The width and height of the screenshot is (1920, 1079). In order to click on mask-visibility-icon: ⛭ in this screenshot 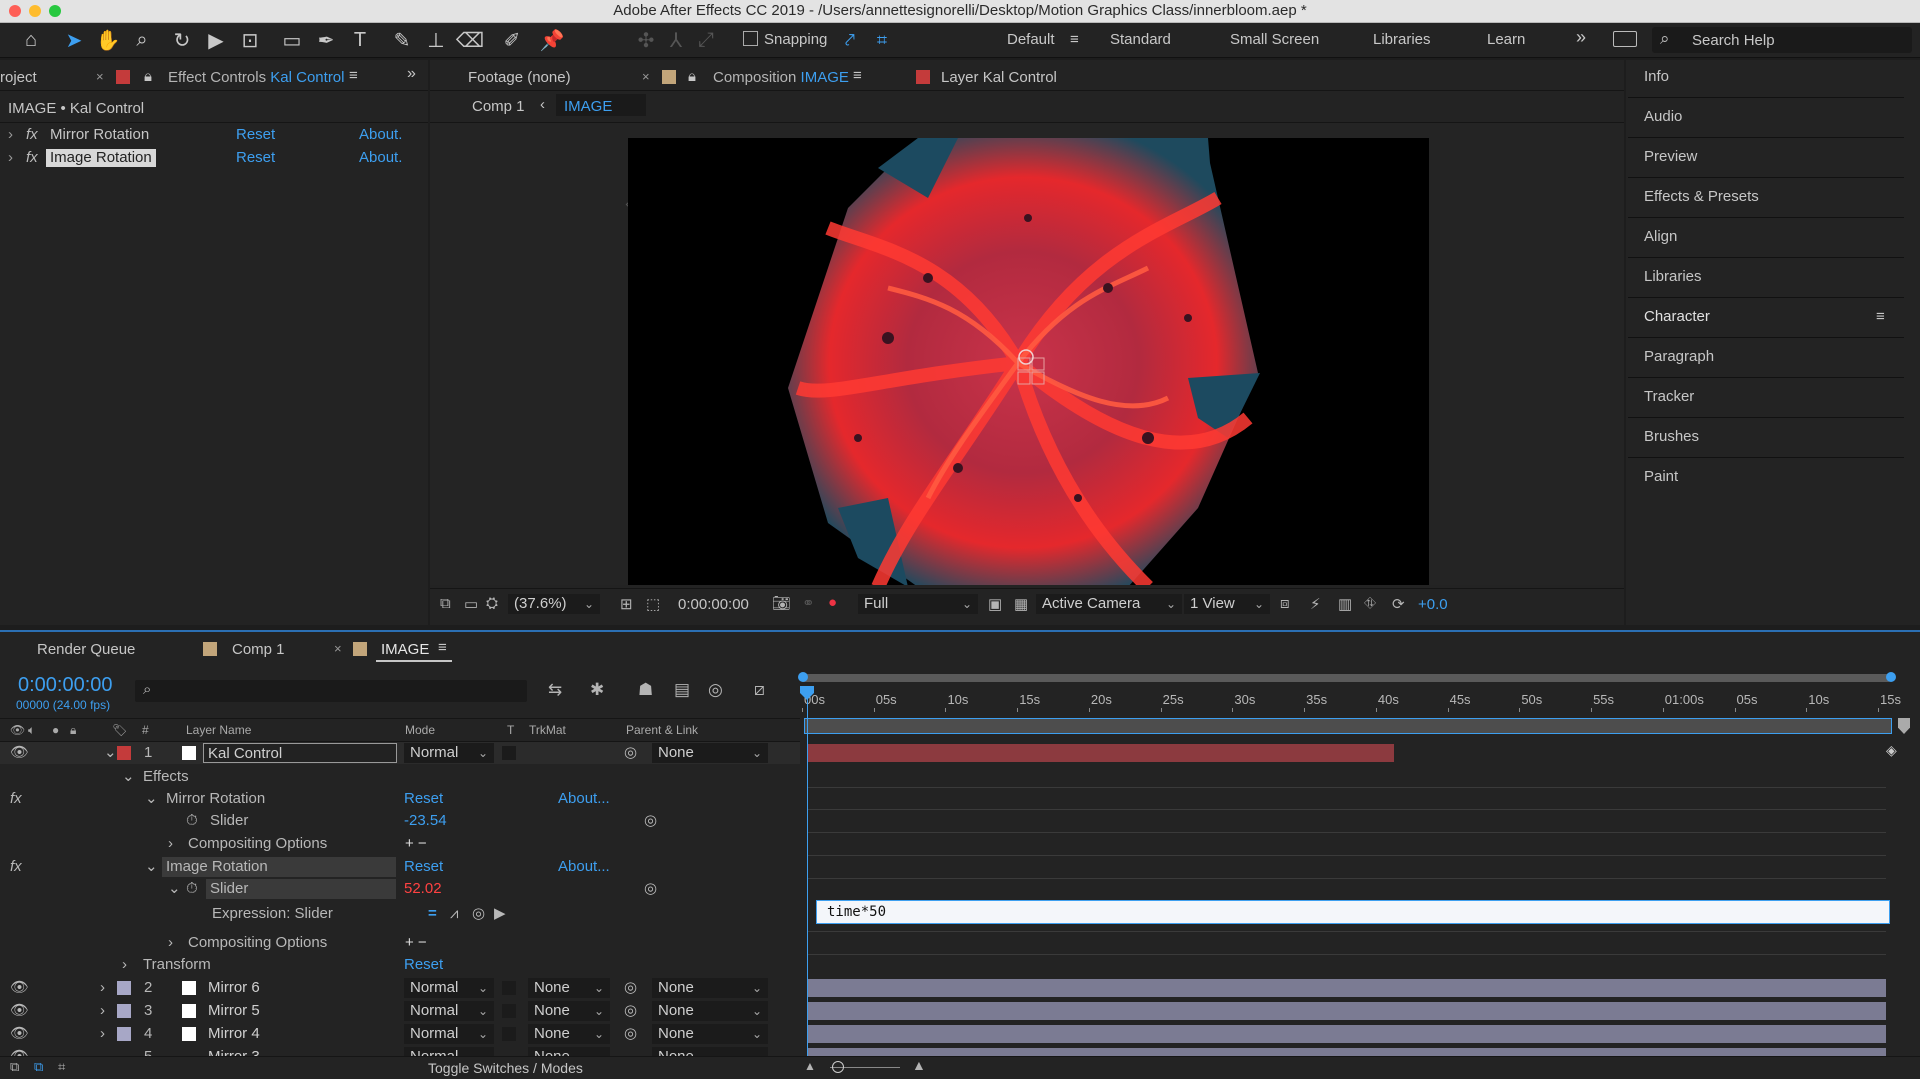, I will do `click(492, 603)`.